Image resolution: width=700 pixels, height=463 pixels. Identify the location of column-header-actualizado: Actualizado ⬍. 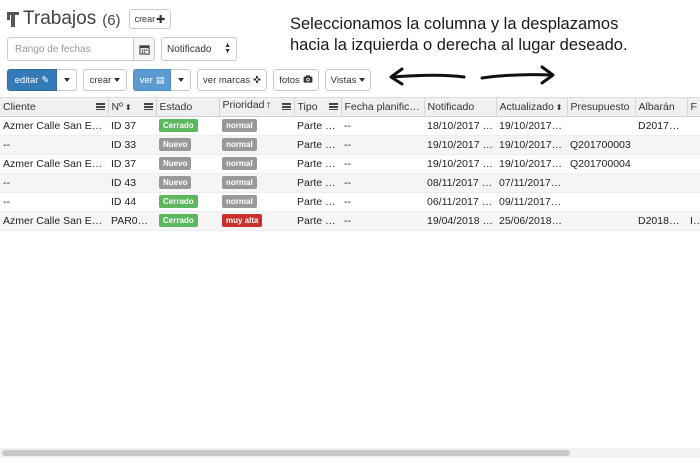
(532, 107).